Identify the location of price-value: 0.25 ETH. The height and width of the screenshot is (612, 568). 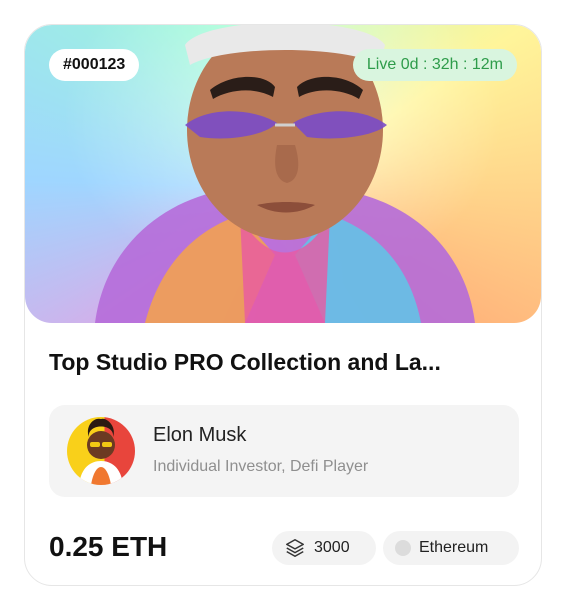
(108, 546).